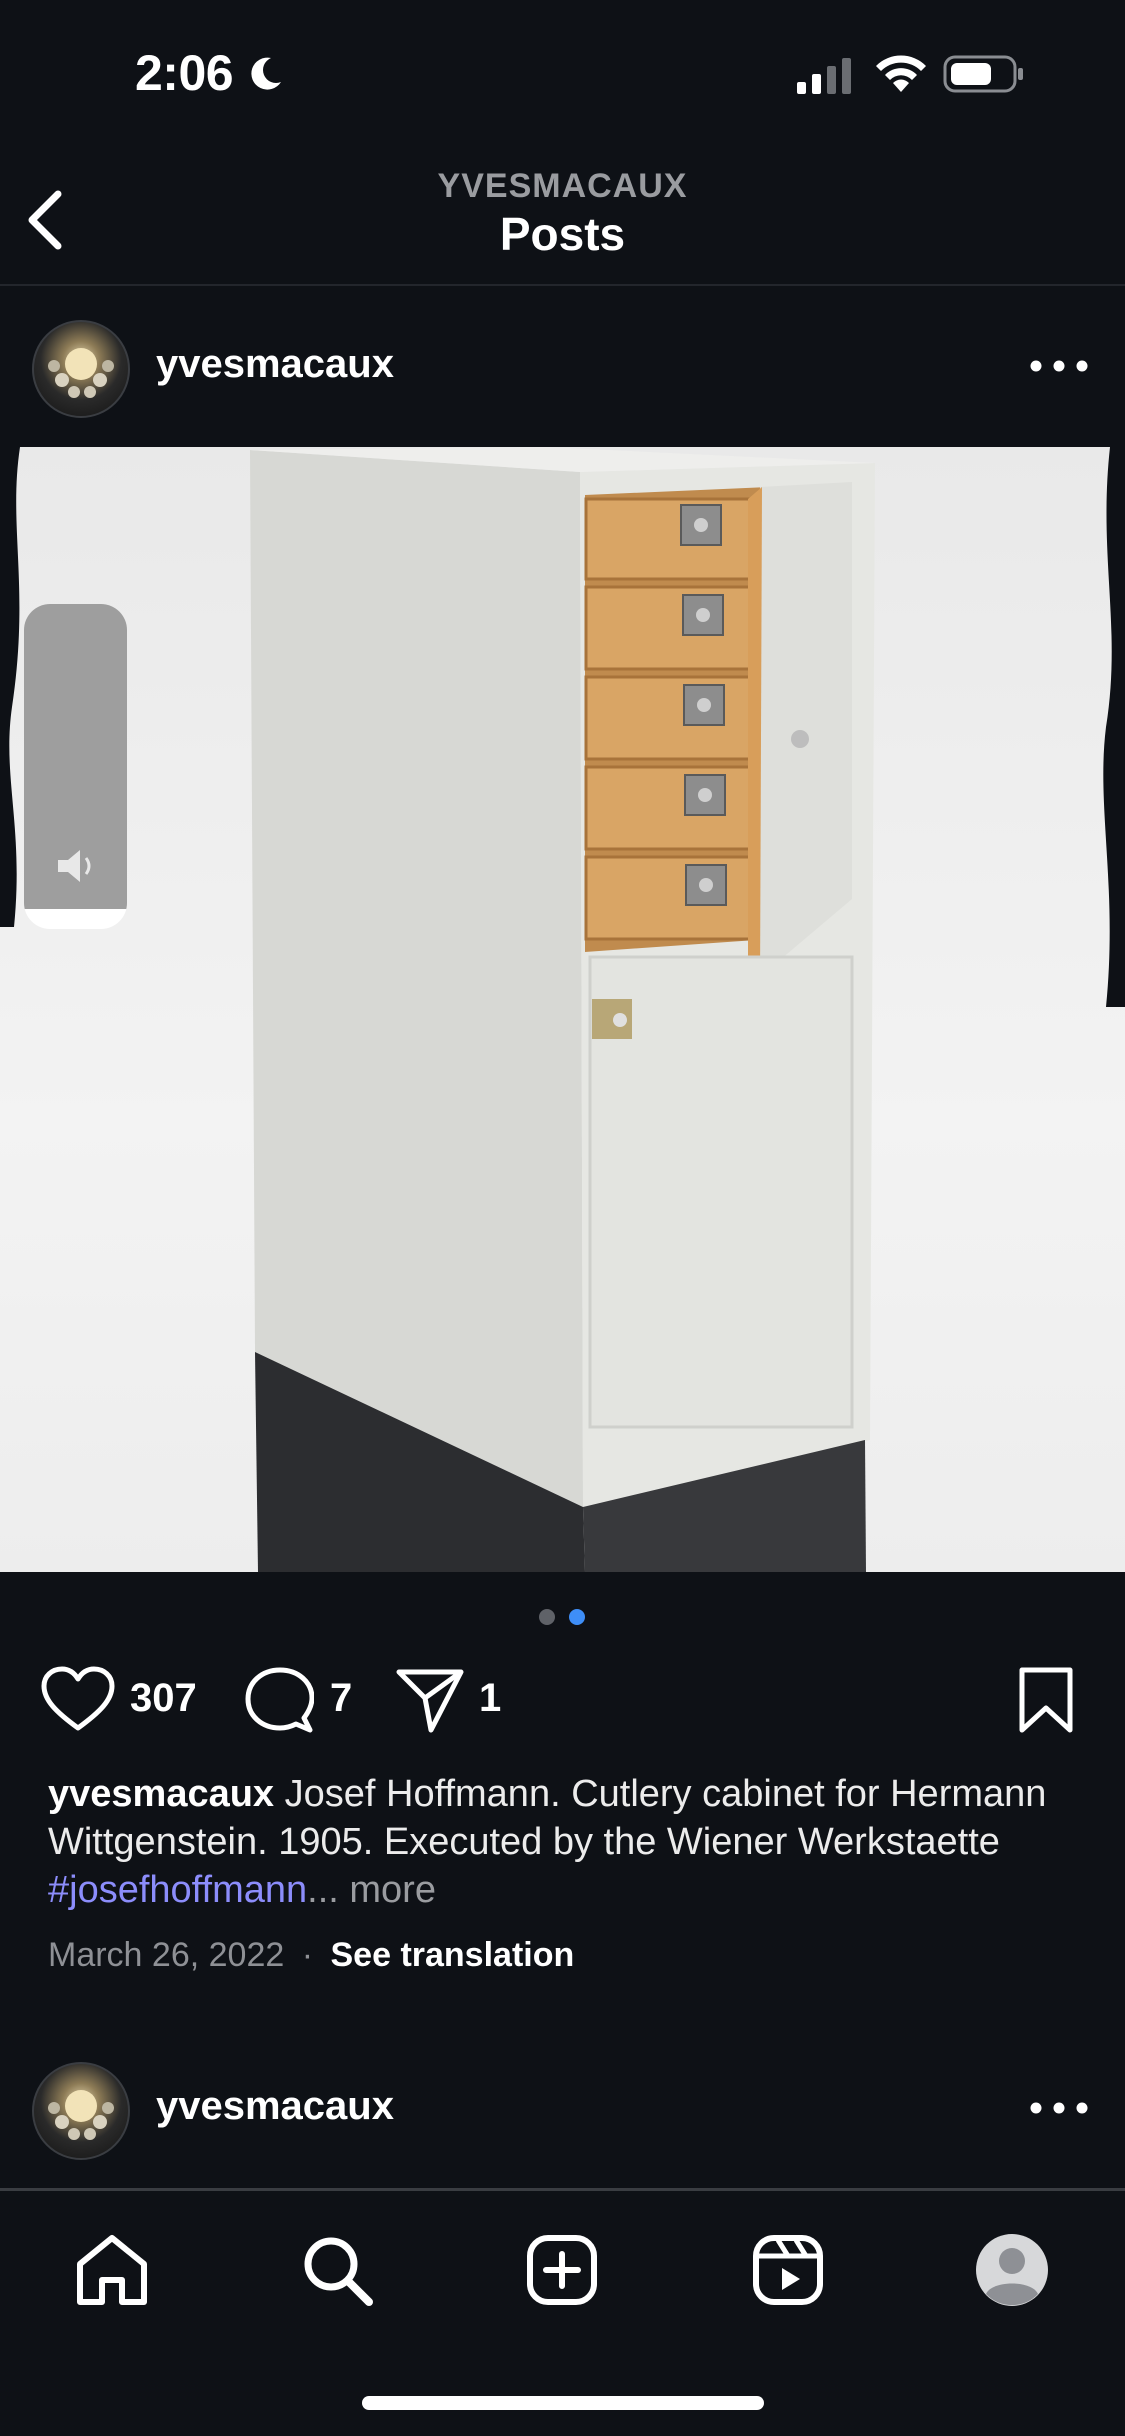 Image resolution: width=1125 pixels, height=2436 pixels. What do you see at coordinates (562, 285) in the screenshot?
I see `header-divider` at bounding box center [562, 285].